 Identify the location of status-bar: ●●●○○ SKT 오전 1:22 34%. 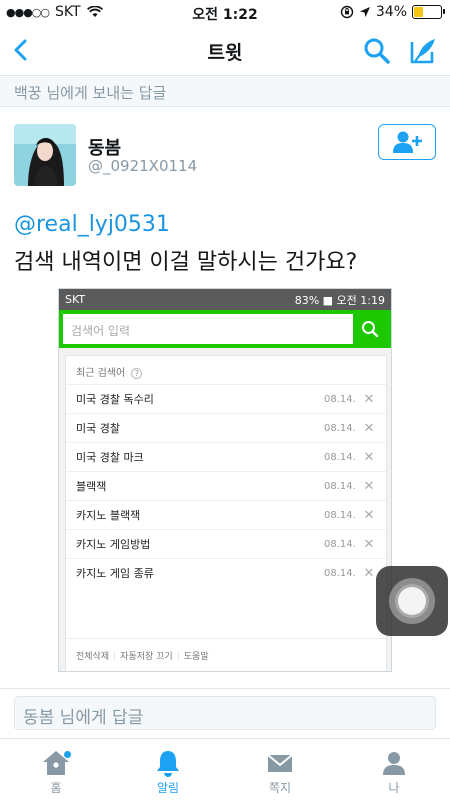
(225, 12).